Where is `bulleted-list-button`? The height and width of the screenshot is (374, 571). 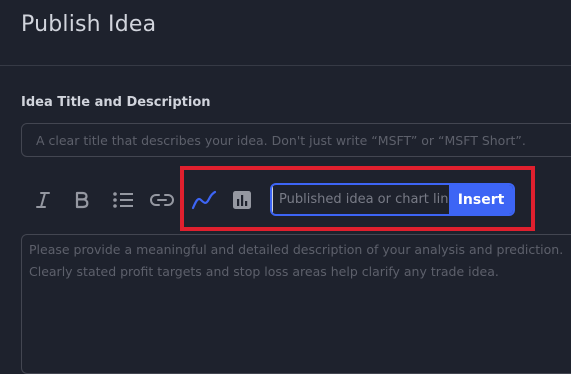 bulleted-list-button is located at coordinates (123, 200).